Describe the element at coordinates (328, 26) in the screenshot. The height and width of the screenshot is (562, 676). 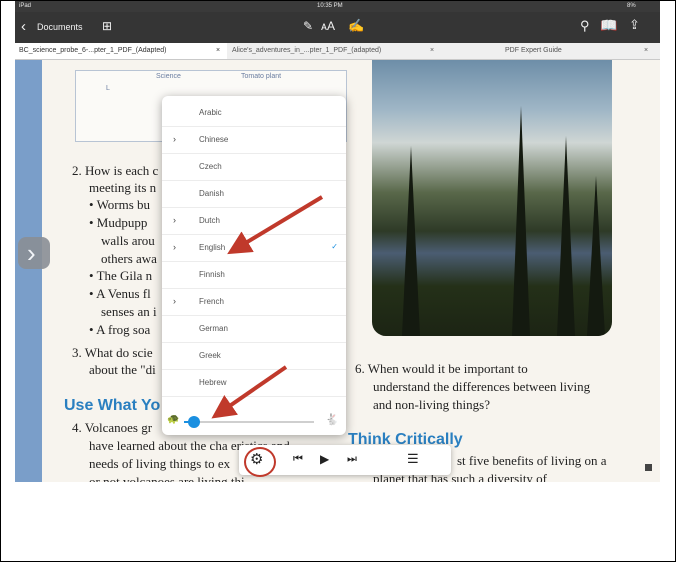
I see `text-size-icon: ᴀA` at that location.